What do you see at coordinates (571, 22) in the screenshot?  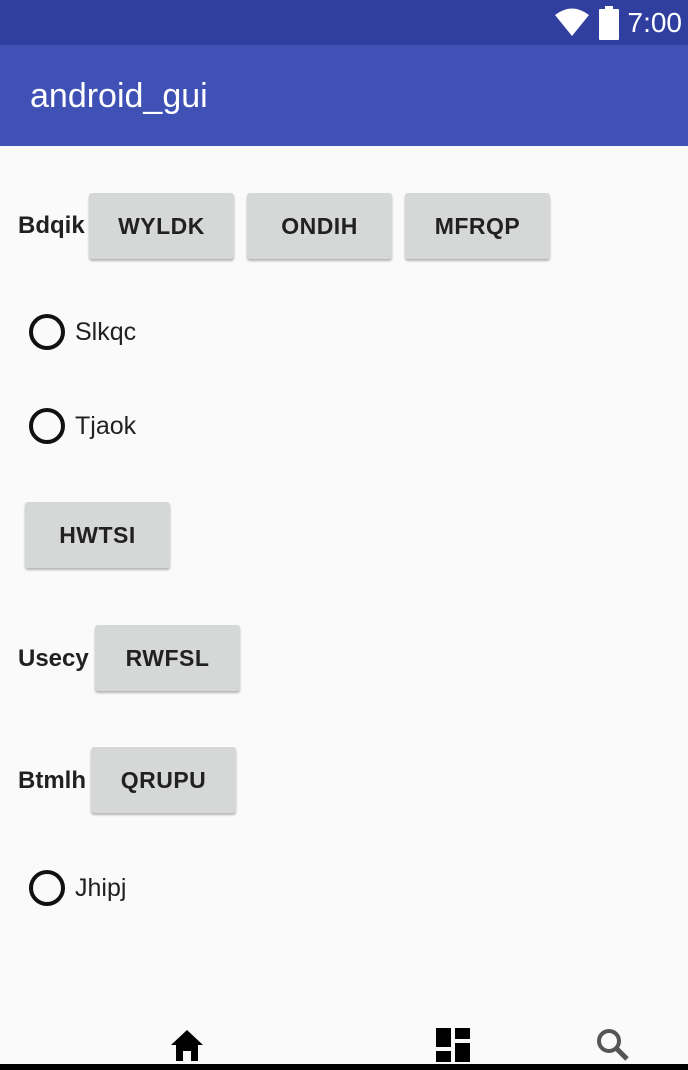 I see `wifi-icon` at bounding box center [571, 22].